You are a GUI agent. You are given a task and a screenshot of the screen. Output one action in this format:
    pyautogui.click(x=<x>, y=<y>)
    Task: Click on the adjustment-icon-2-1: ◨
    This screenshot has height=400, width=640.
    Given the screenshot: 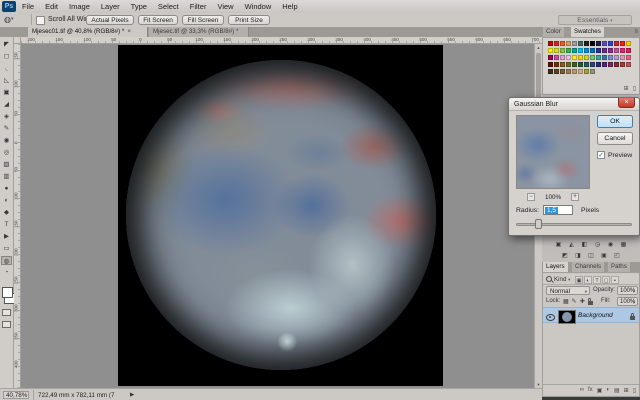 What is the action you would take?
    pyautogui.click(x=578, y=256)
    